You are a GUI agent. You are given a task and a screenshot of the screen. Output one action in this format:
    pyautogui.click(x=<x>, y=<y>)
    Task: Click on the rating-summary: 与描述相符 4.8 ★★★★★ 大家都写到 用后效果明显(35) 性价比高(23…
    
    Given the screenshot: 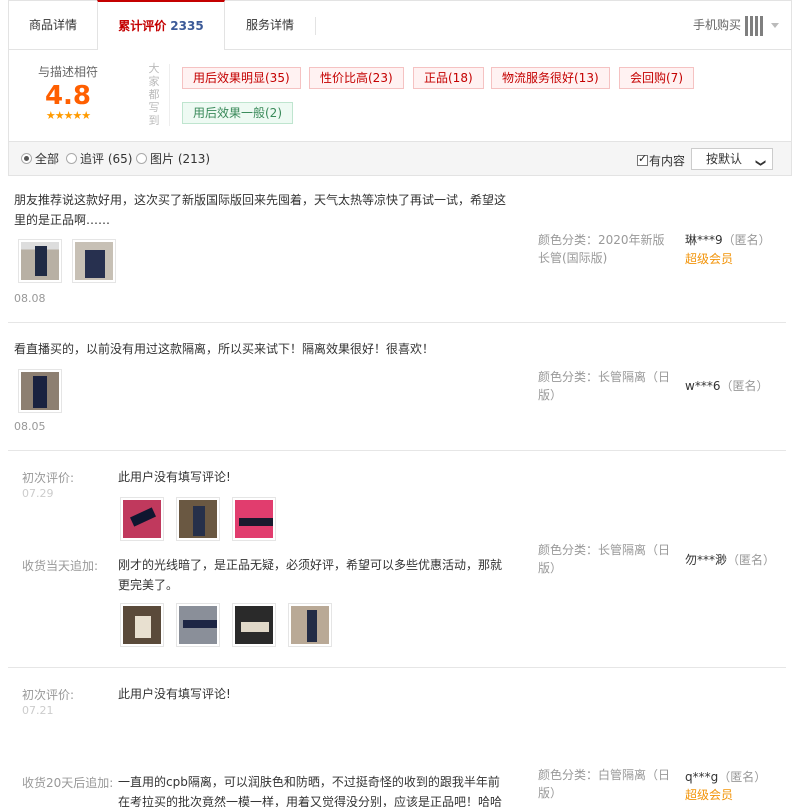 What is the action you would take?
    pyautogui.click(x=400, y=96)
    